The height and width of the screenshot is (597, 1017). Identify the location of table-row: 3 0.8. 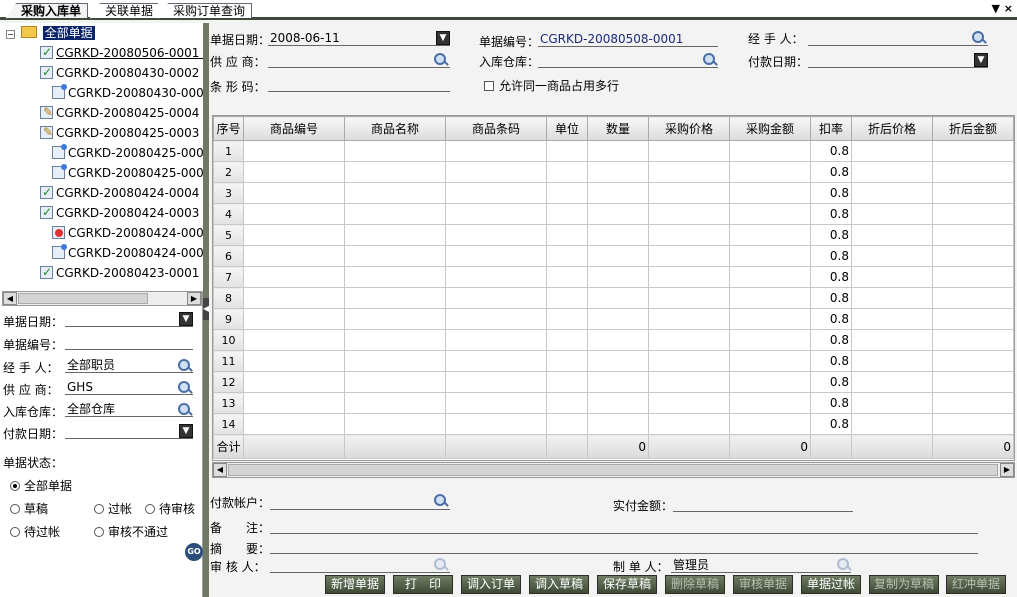
(613, 193).